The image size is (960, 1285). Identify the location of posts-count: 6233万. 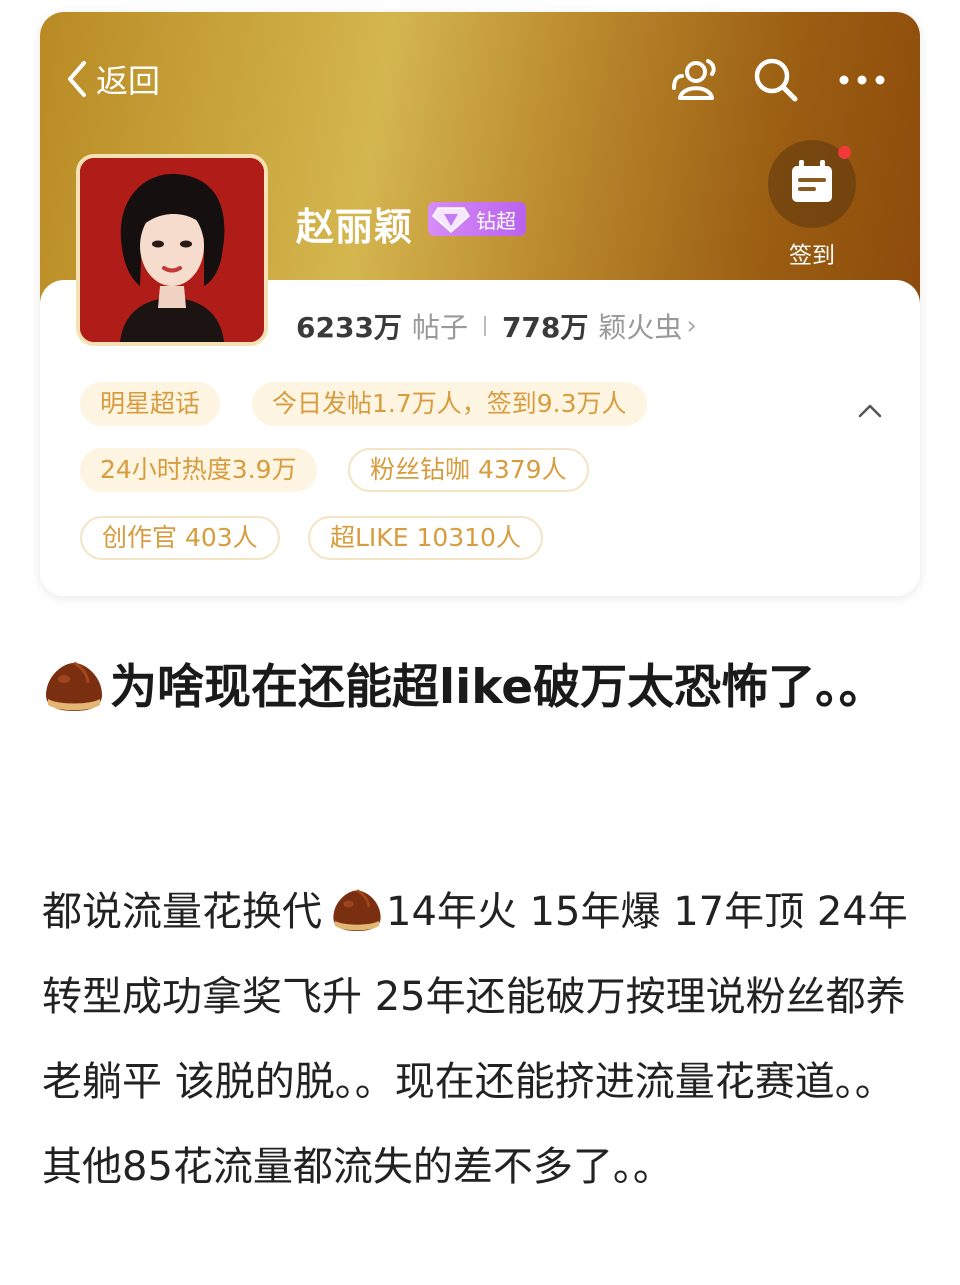
(349, 327).